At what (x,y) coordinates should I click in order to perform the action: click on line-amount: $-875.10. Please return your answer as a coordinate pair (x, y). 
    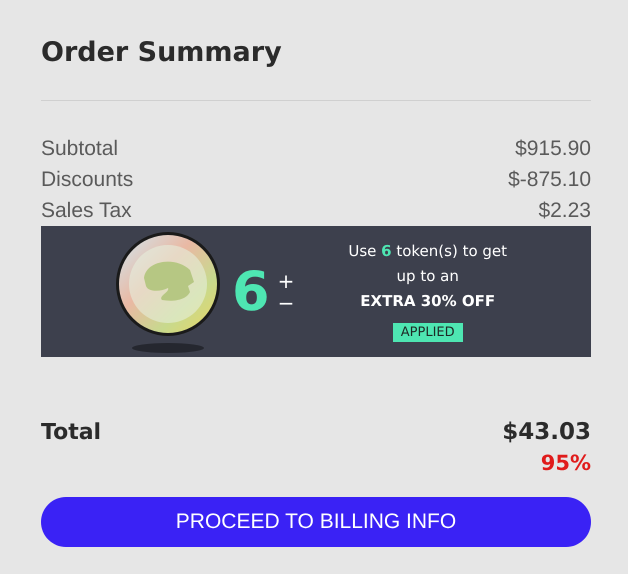
    Looking at the image, I should click on (549, 180).